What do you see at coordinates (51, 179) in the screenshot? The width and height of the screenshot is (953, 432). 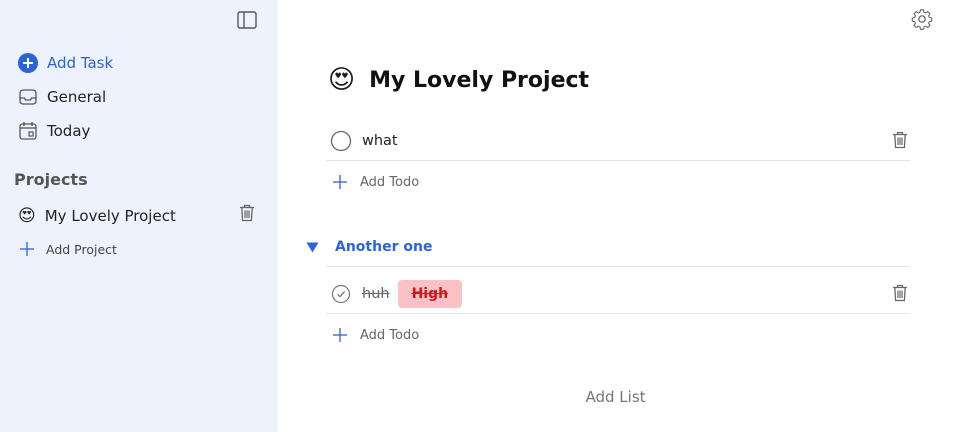 I see `projects-heading: Projects` at bounding box center [51, 179].